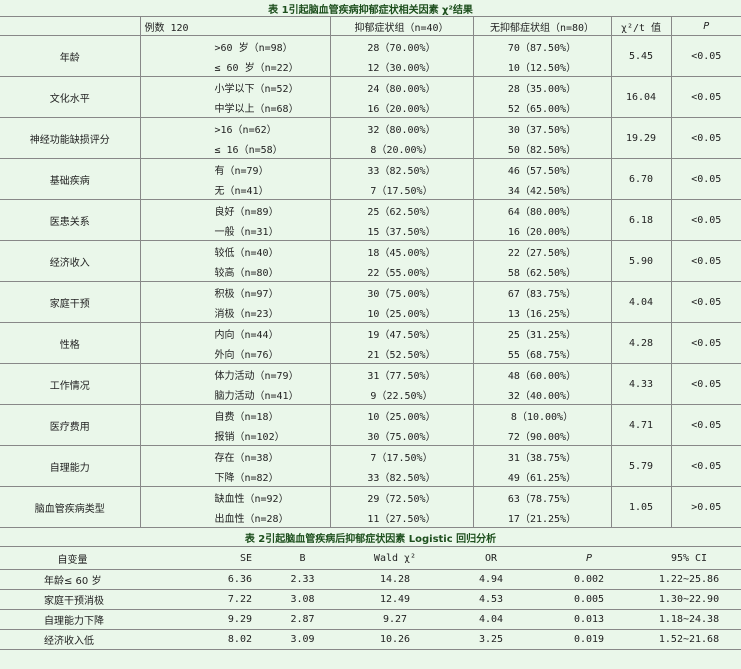 This screenshot has width=741, height=669. I want to click on nodep-group-value: 52（65.00%）, so click(541, 107).